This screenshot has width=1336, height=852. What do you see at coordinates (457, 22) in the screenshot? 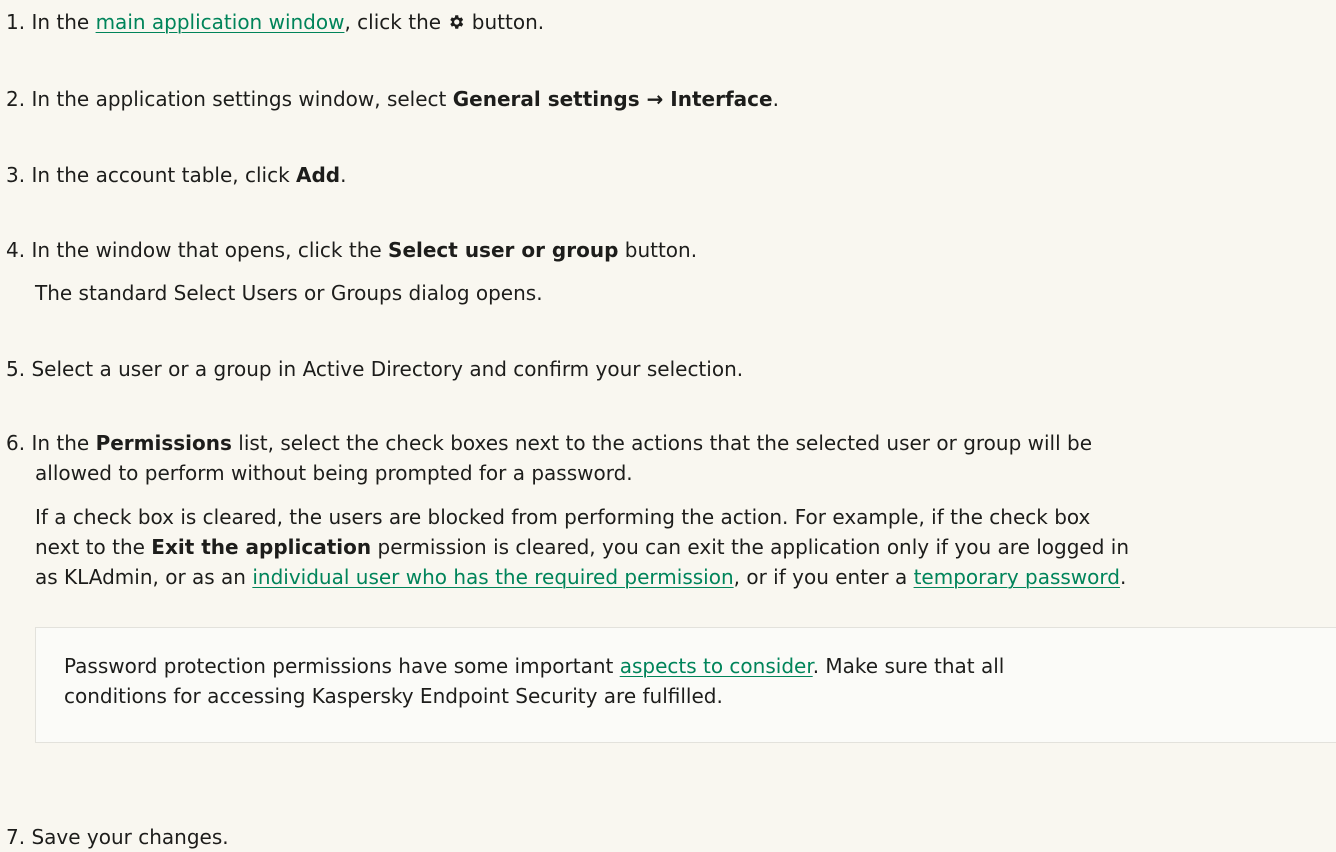
I see `gear-icon` at bounding box center [457, 22].